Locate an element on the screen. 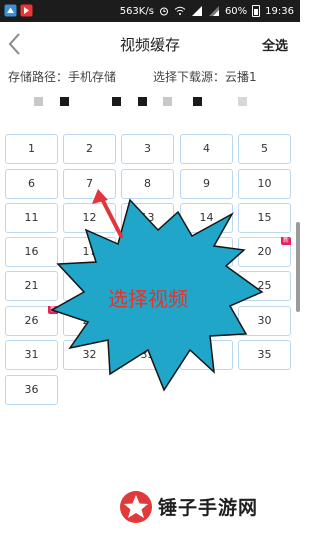  episode-number: 27 is located at coordinates (89, 320).